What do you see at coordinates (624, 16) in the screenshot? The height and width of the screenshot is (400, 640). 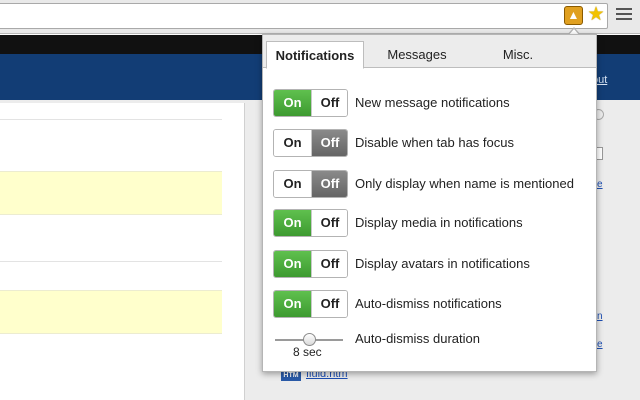 I see `hamburger-menu-icon` at bounding box center [624, 16].